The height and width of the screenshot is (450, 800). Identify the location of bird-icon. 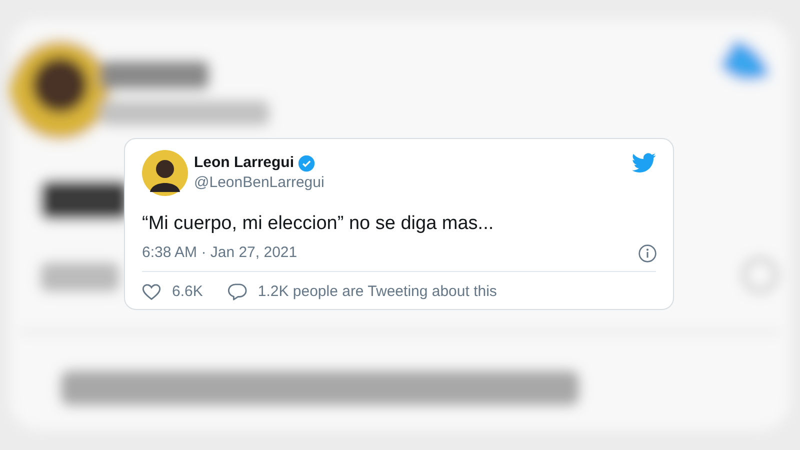
(644, 163).